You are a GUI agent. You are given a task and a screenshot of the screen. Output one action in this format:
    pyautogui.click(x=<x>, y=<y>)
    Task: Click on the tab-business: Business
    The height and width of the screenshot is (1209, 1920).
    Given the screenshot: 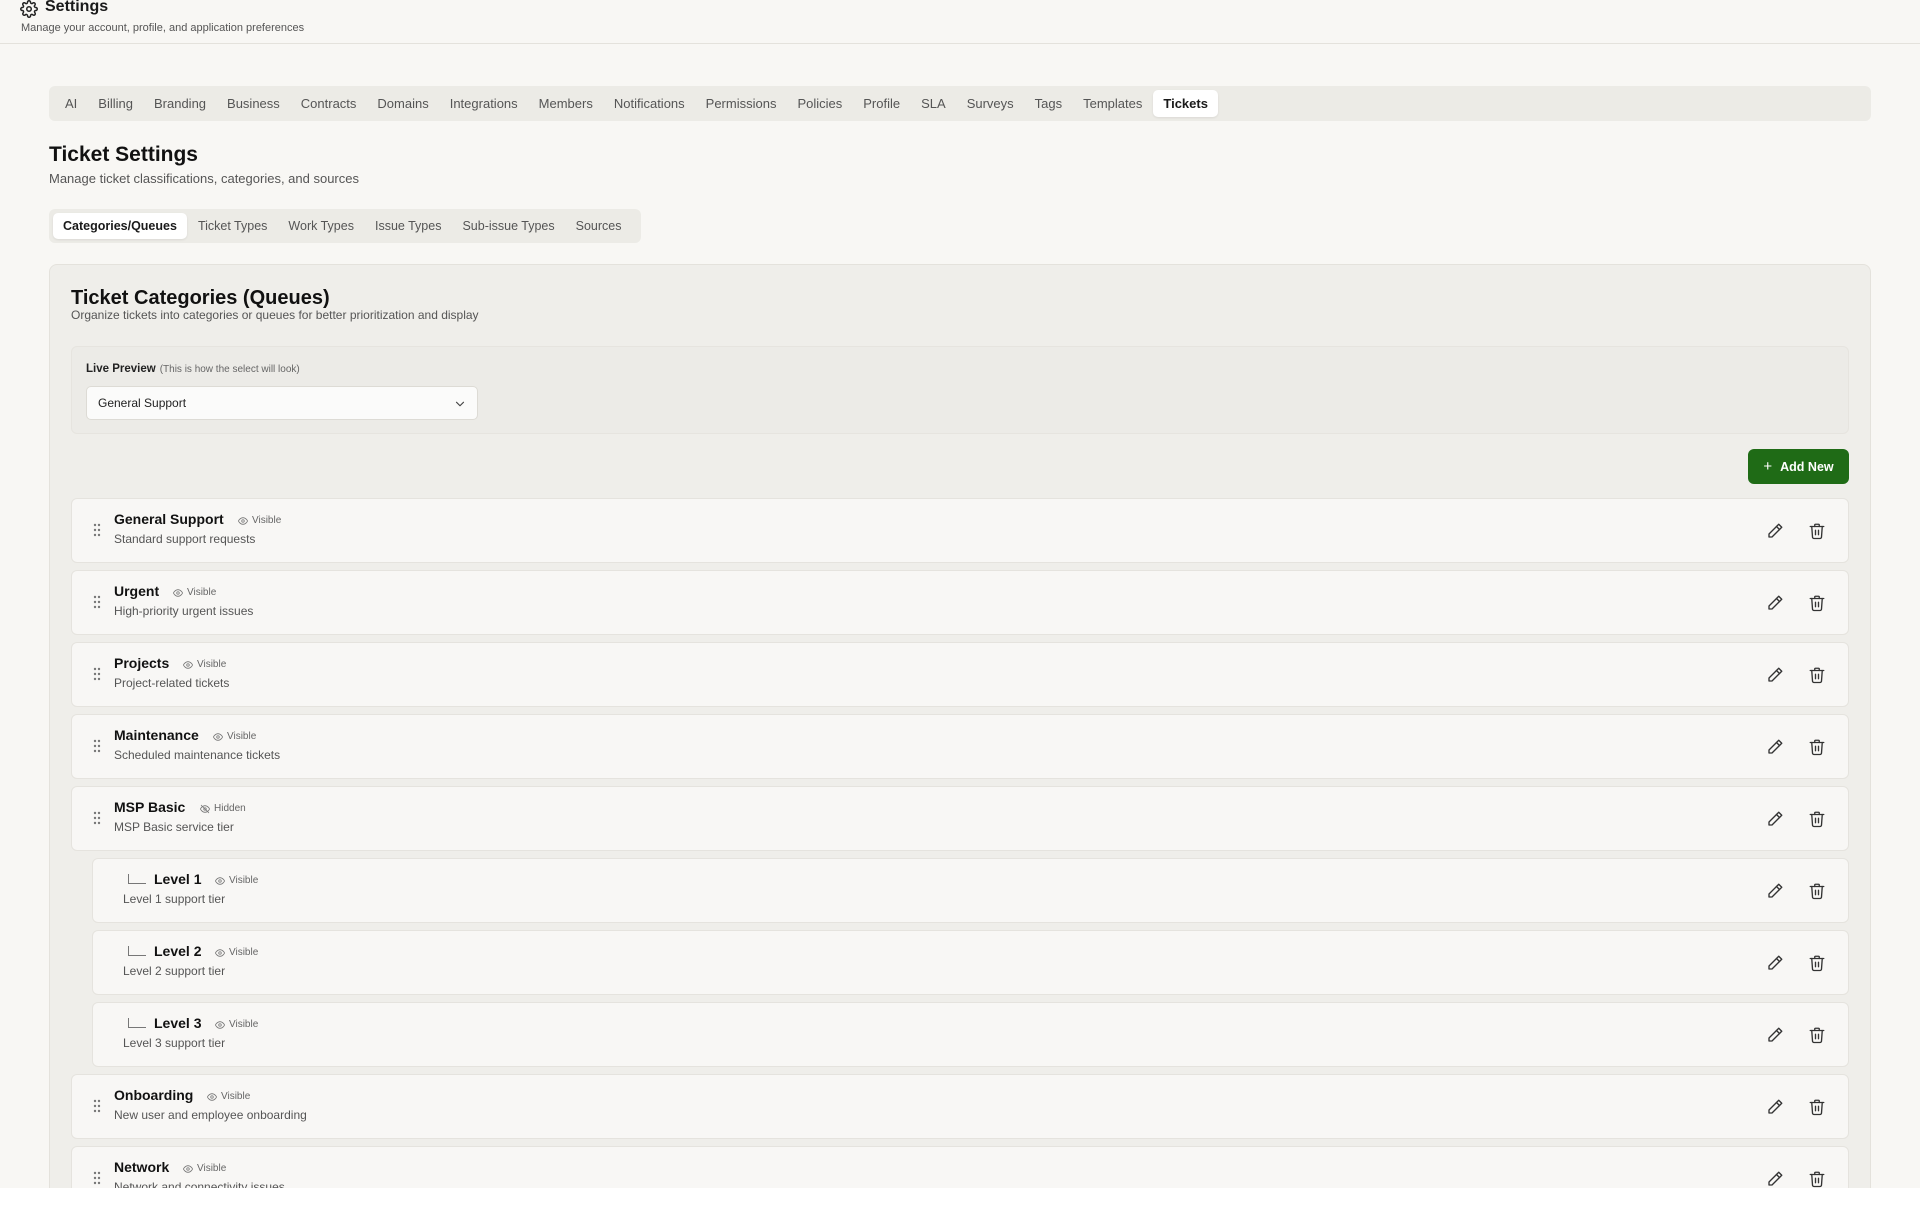 What is the action you would take?
    pyautogui.click(x=253, y=103)
    